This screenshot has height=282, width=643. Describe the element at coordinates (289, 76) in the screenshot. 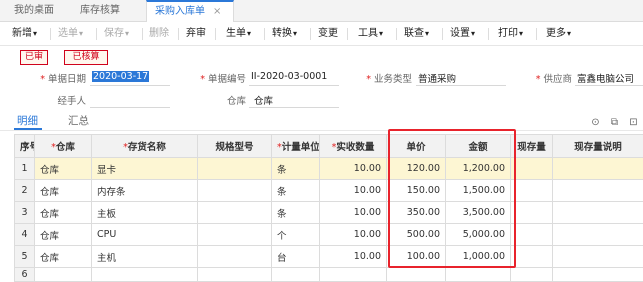

I see `document-number-field: II-2020-03-0001` at that location.